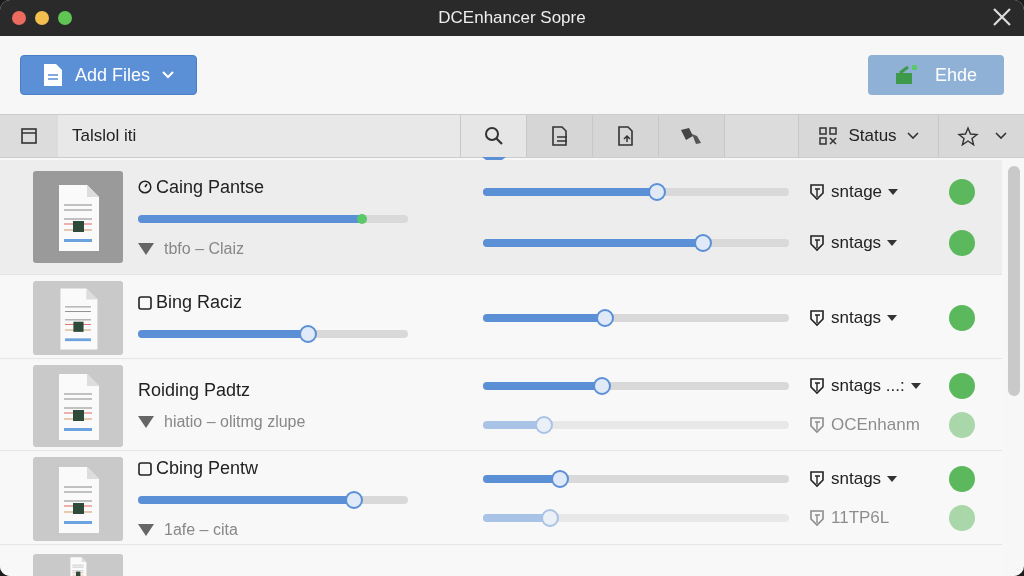  What do you see at coordinates (201, 530) in the screenshot?
I see `file-details: 1afe – cita` at bounding box center [201, 530].